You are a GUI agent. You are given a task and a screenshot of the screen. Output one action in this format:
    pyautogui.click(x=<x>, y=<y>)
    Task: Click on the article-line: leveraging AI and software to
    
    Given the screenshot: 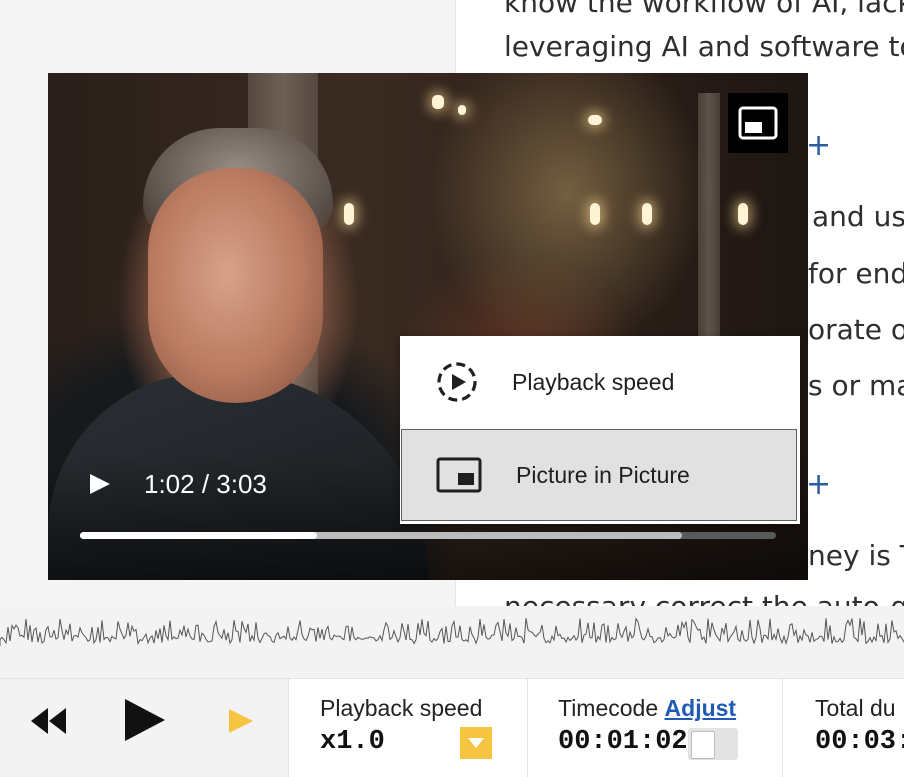 What is the action you would take?
    pyautogui.click(x=704, y=46)
    